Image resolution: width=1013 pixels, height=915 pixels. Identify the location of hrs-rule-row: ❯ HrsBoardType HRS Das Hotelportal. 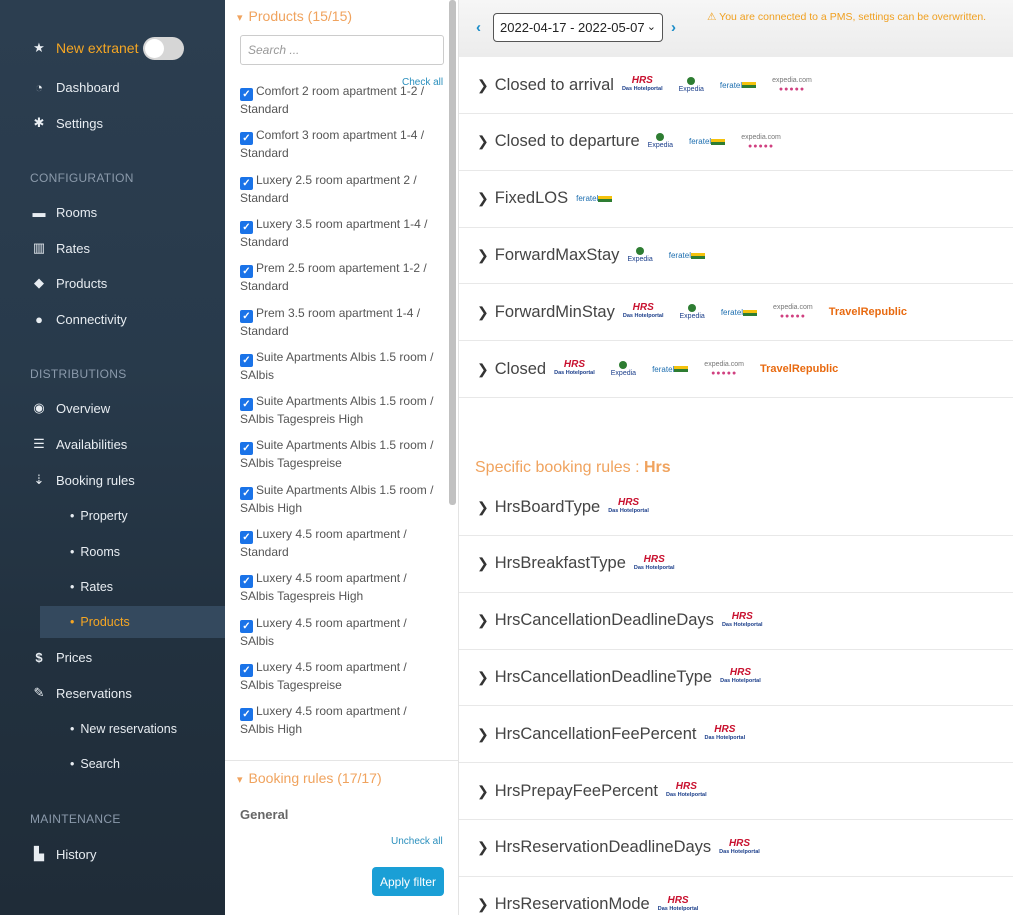
(736, 507).